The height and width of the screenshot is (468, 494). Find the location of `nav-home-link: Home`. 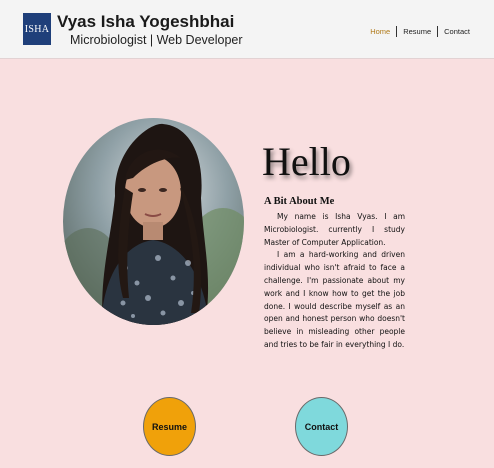

nav-home-link: Home is located at coordinates (380, 31).